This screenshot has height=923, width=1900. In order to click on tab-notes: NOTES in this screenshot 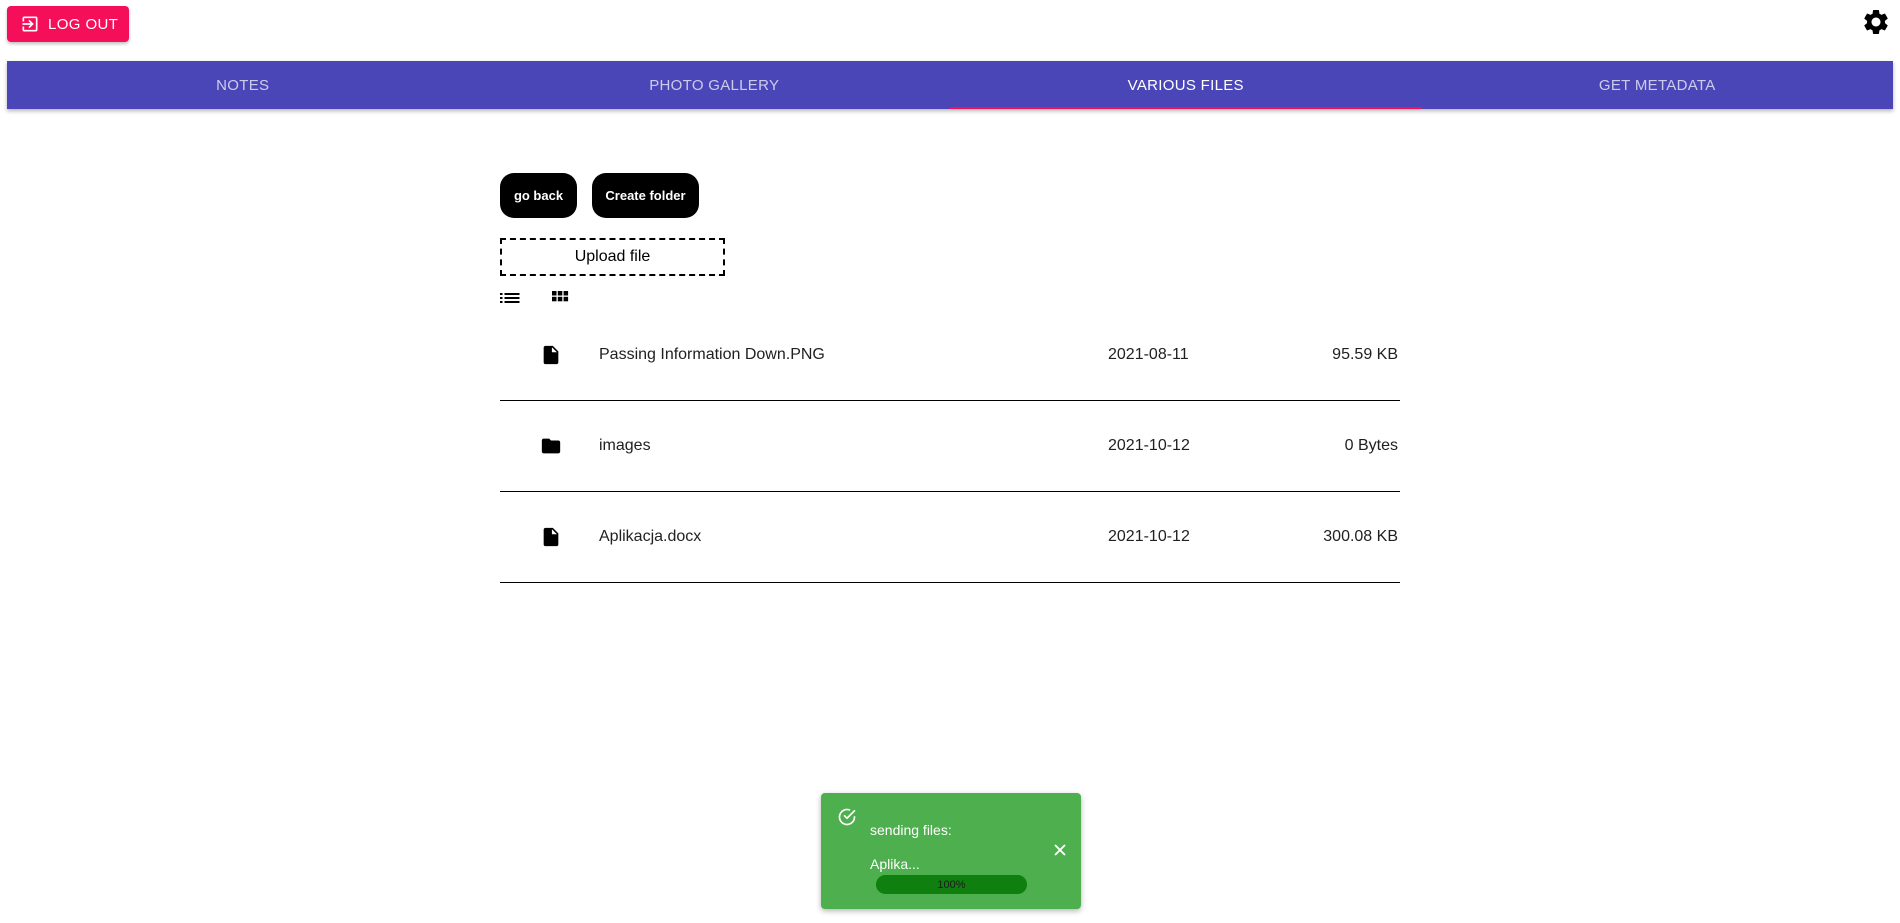, I will do `click(243, 85)`.